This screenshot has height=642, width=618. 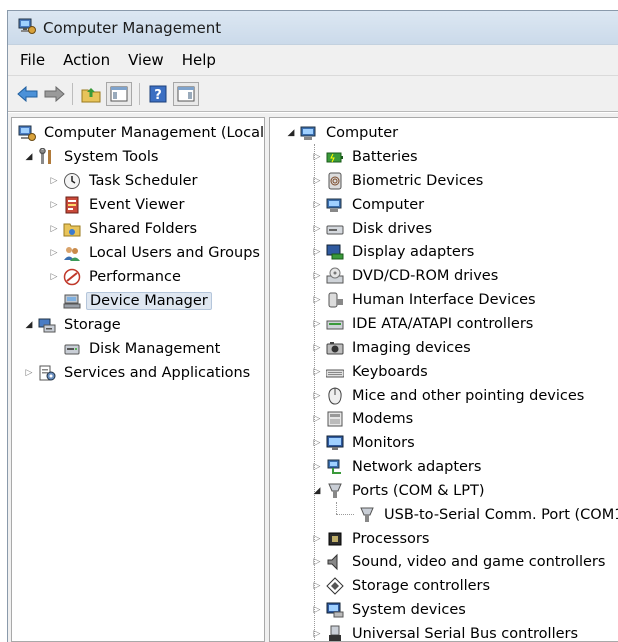 I want to click on tree-item-performance: ▷ Performance, so click(x=115, y=277).